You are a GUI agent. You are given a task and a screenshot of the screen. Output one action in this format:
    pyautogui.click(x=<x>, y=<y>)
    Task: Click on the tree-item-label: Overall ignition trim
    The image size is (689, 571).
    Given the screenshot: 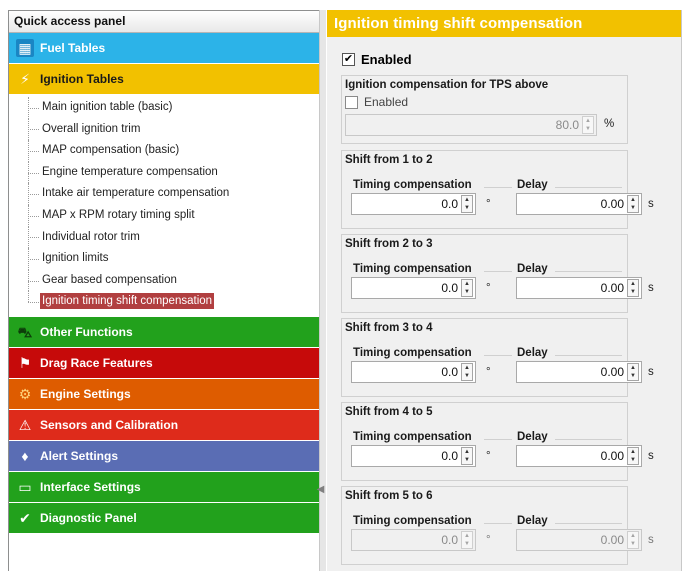 What is the action you would take?
    pyautogui.click(x=91, y=128)
    